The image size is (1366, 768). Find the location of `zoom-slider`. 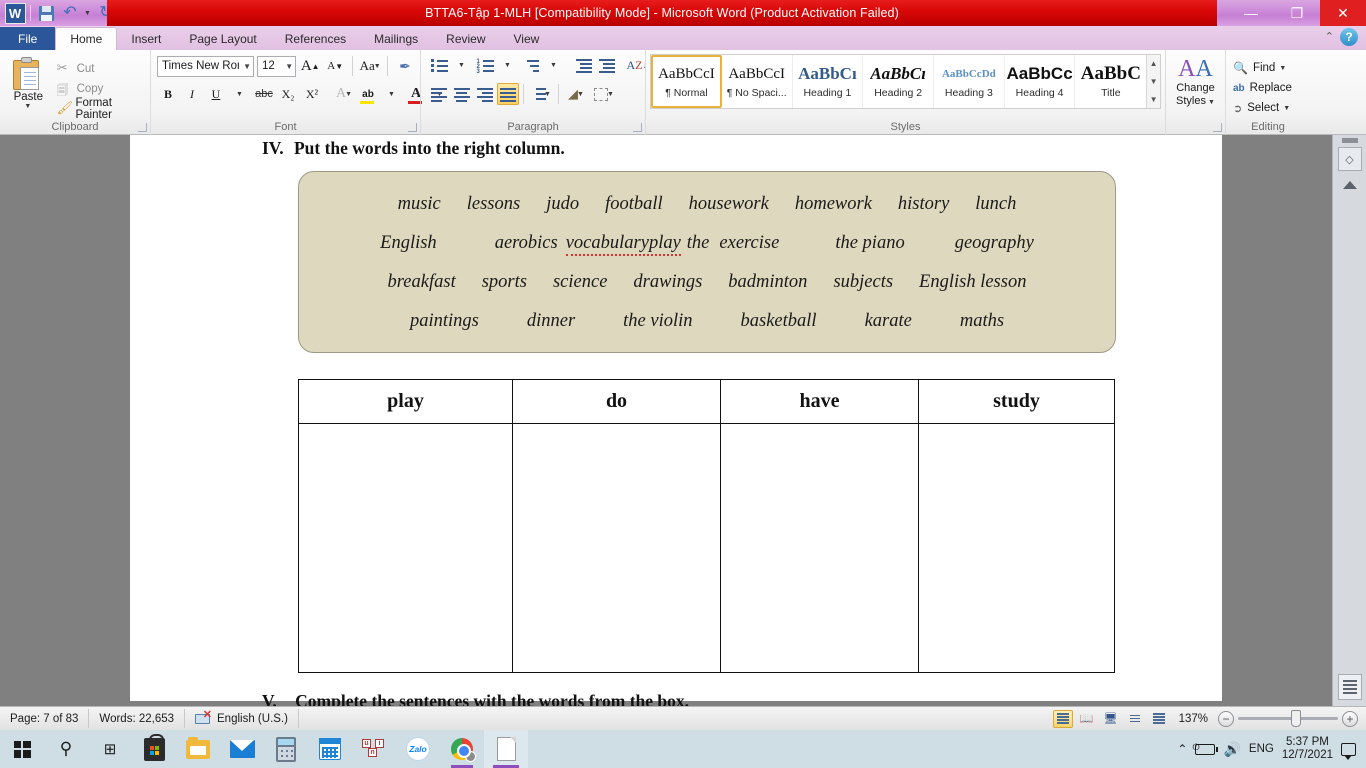

zoom-slider is located at coordinates (1288, 718).